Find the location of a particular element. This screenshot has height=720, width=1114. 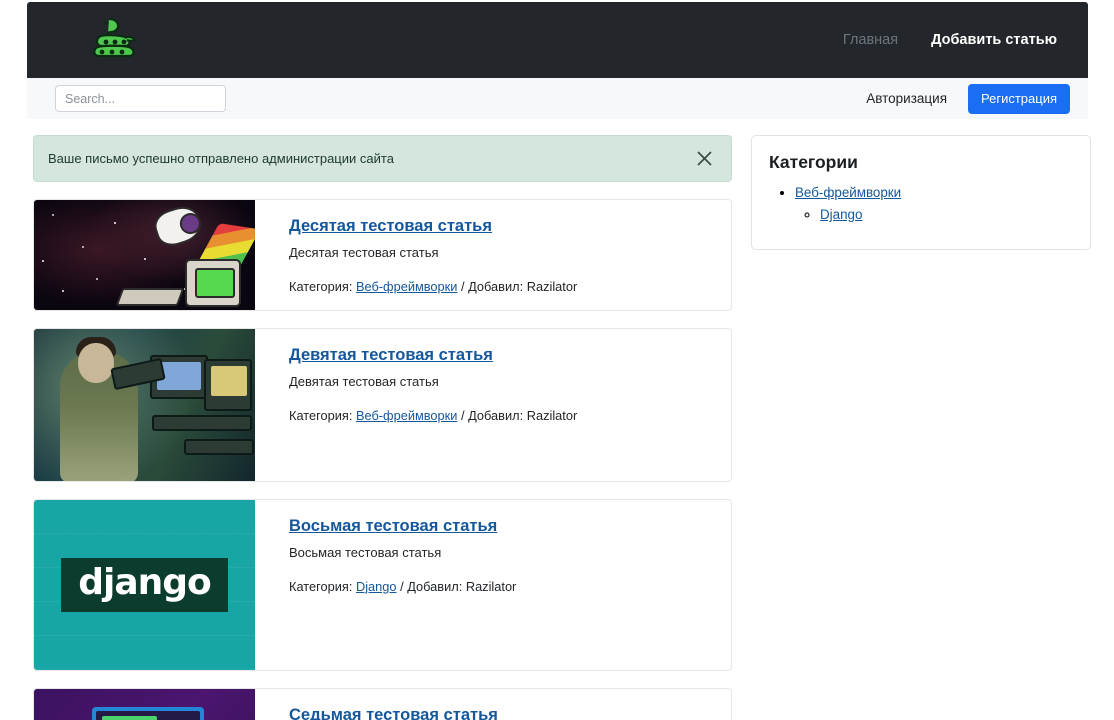

categories-panel: Категории Веб-фреймворки Django is located at coordinates (921, 192).